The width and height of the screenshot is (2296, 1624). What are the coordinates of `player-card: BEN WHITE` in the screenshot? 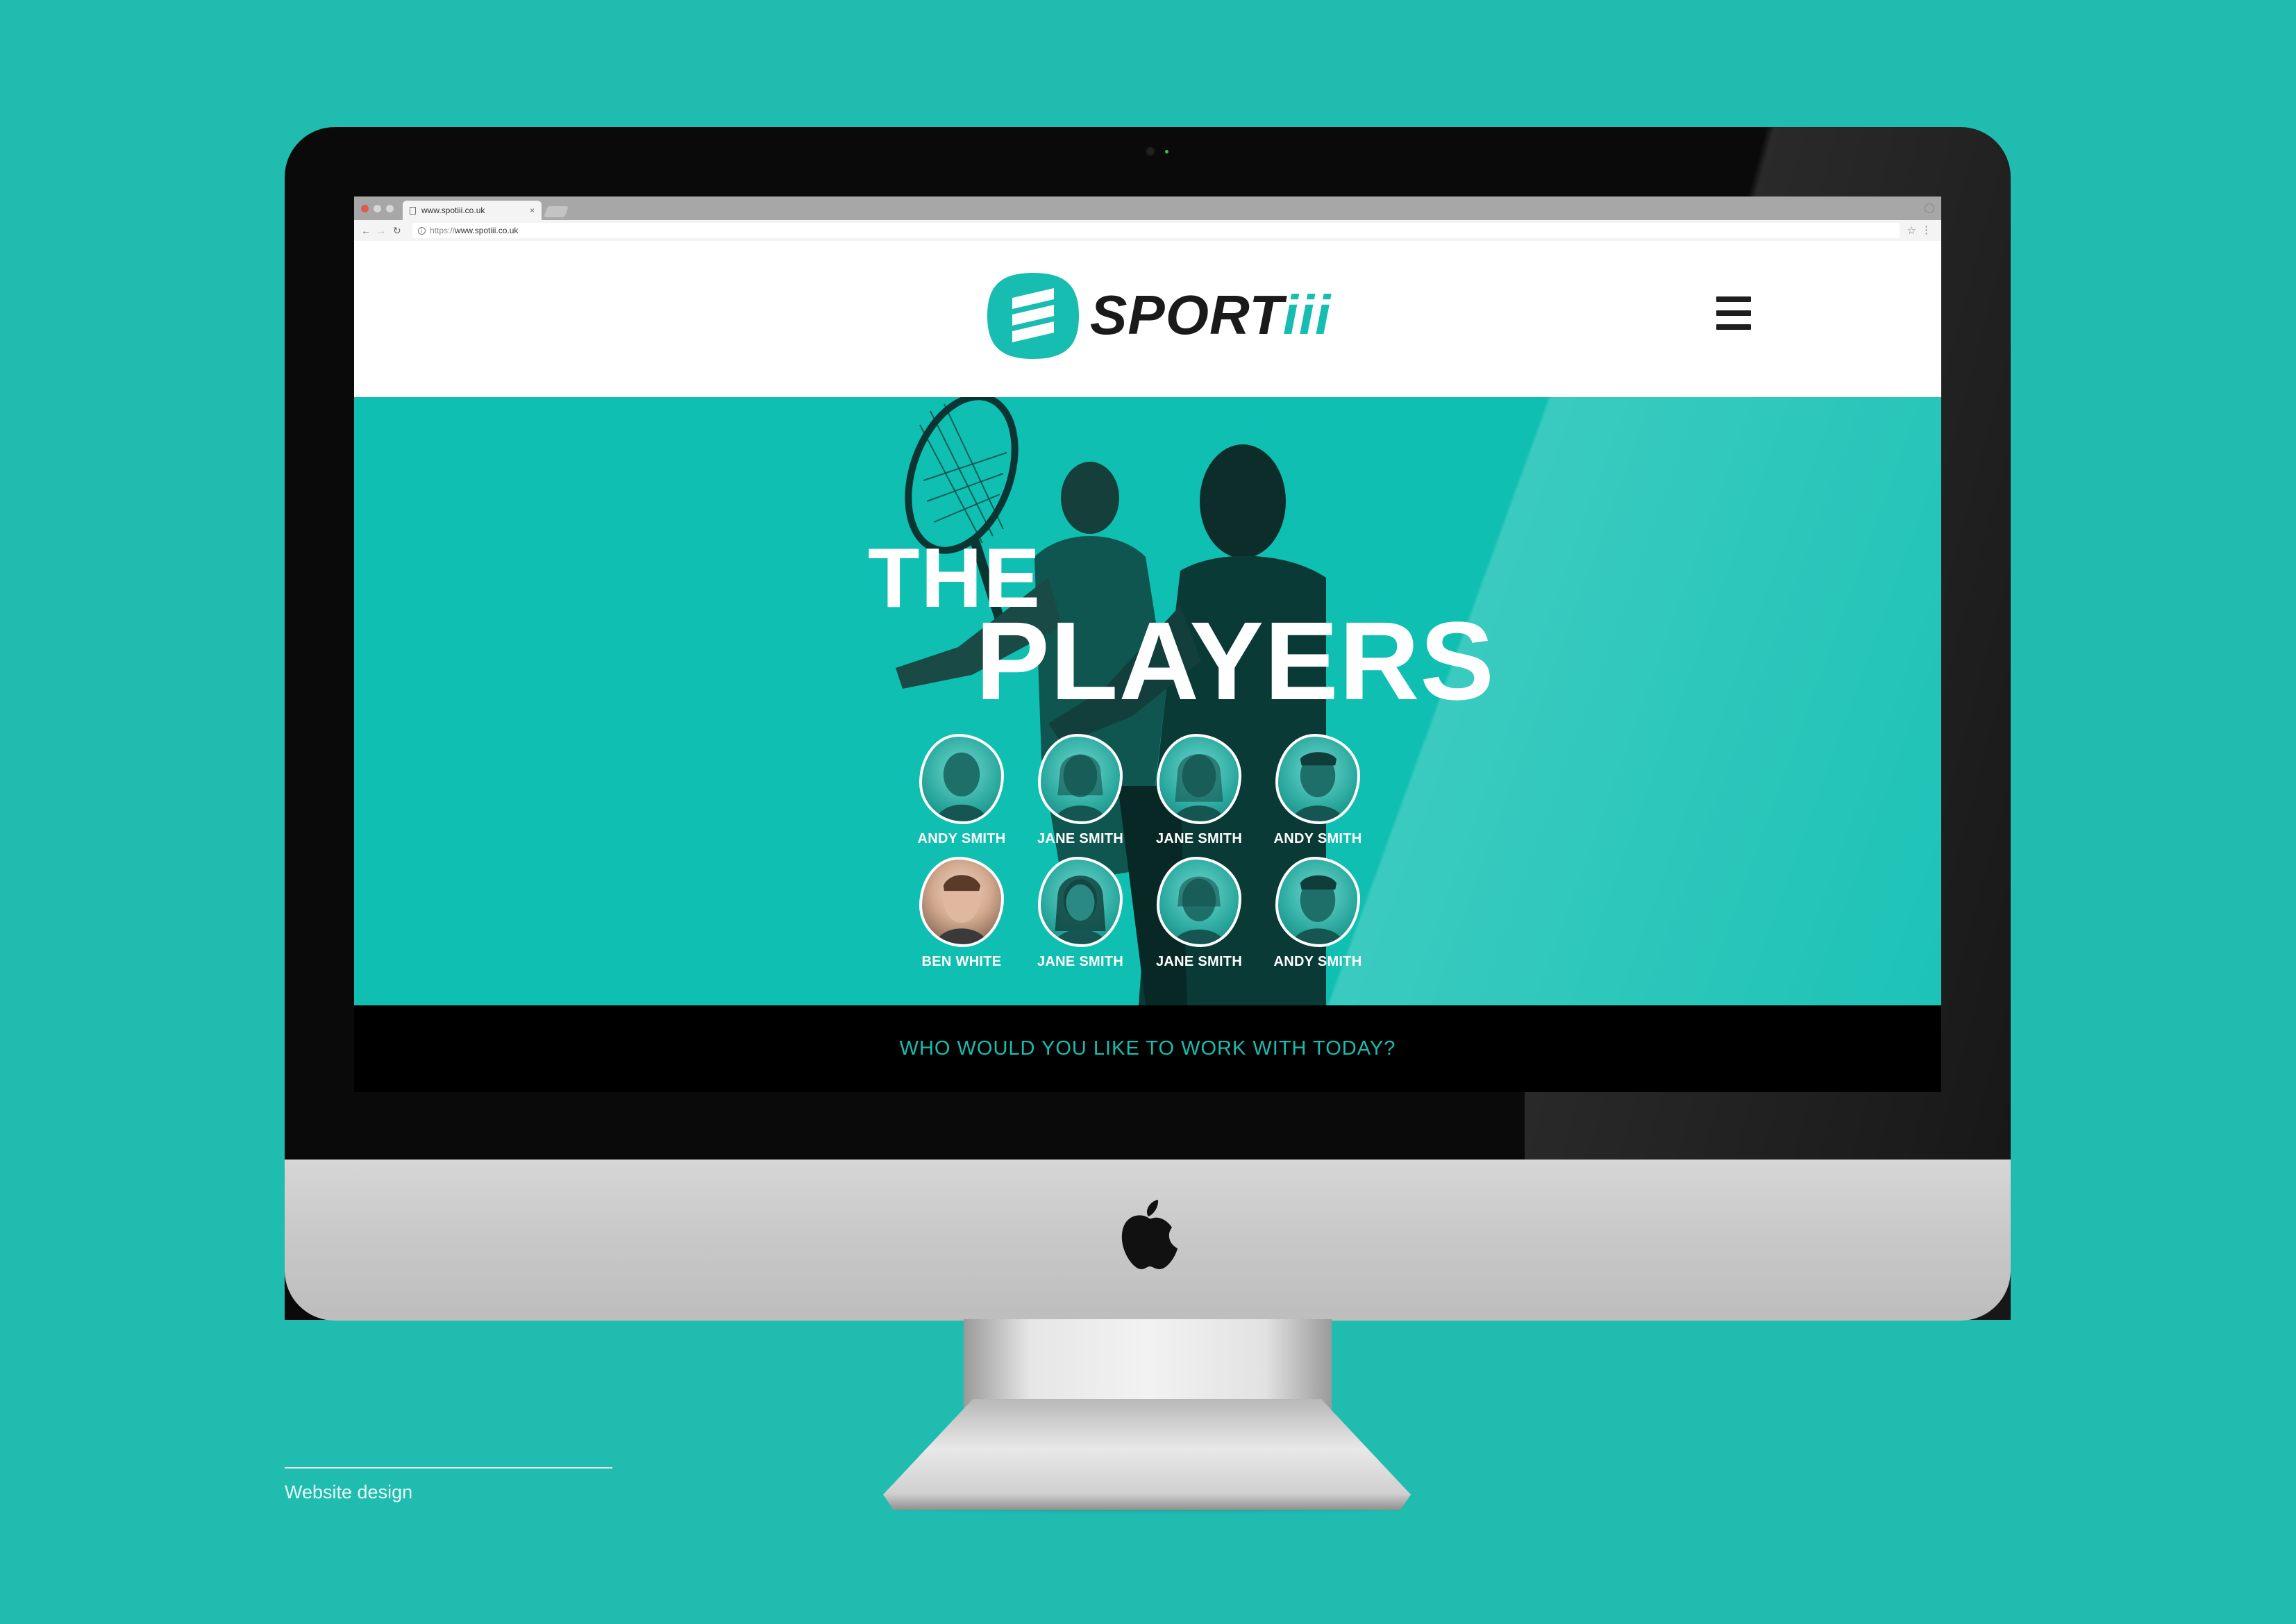 It's located at (961, 913).